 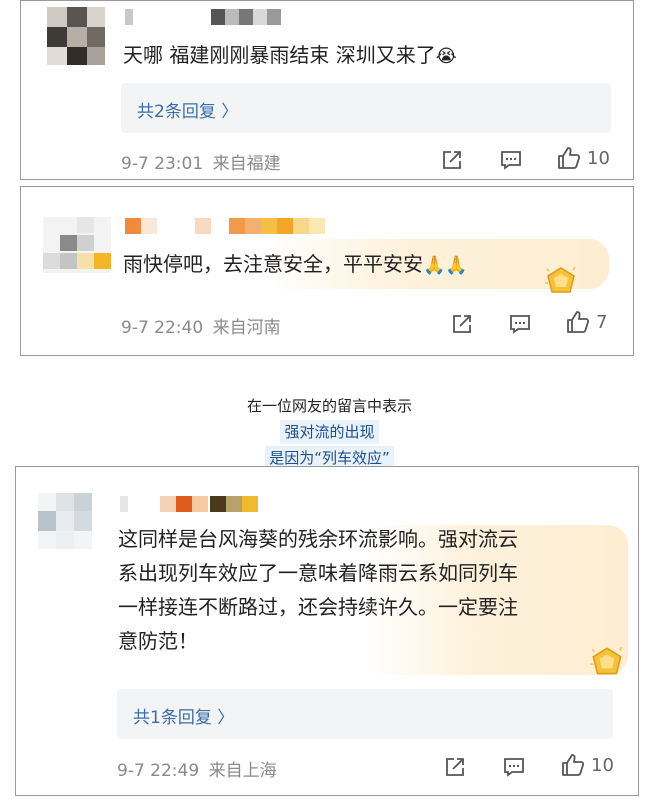 I want to click on comment-meta: 9-7 23:01 来自福建, so click(x=201, y=161).